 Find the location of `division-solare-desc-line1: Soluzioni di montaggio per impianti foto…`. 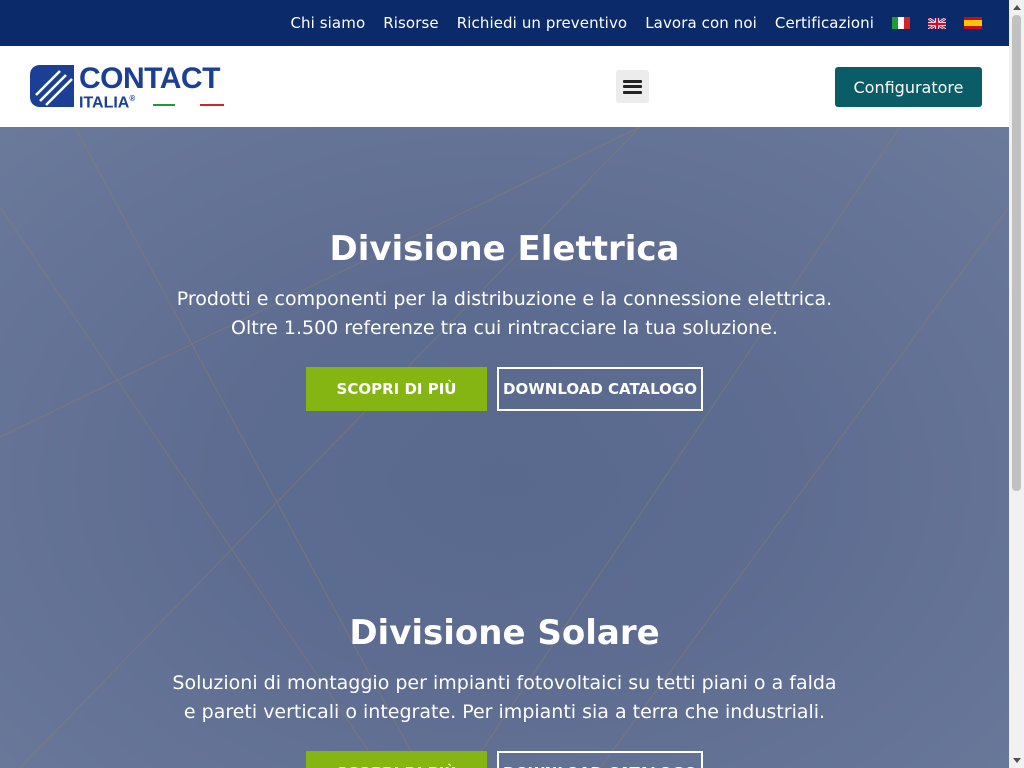

division-solare-desc-line1: Soluzioni di montaggio per impianti foto… is located at coordinates (504, 683).